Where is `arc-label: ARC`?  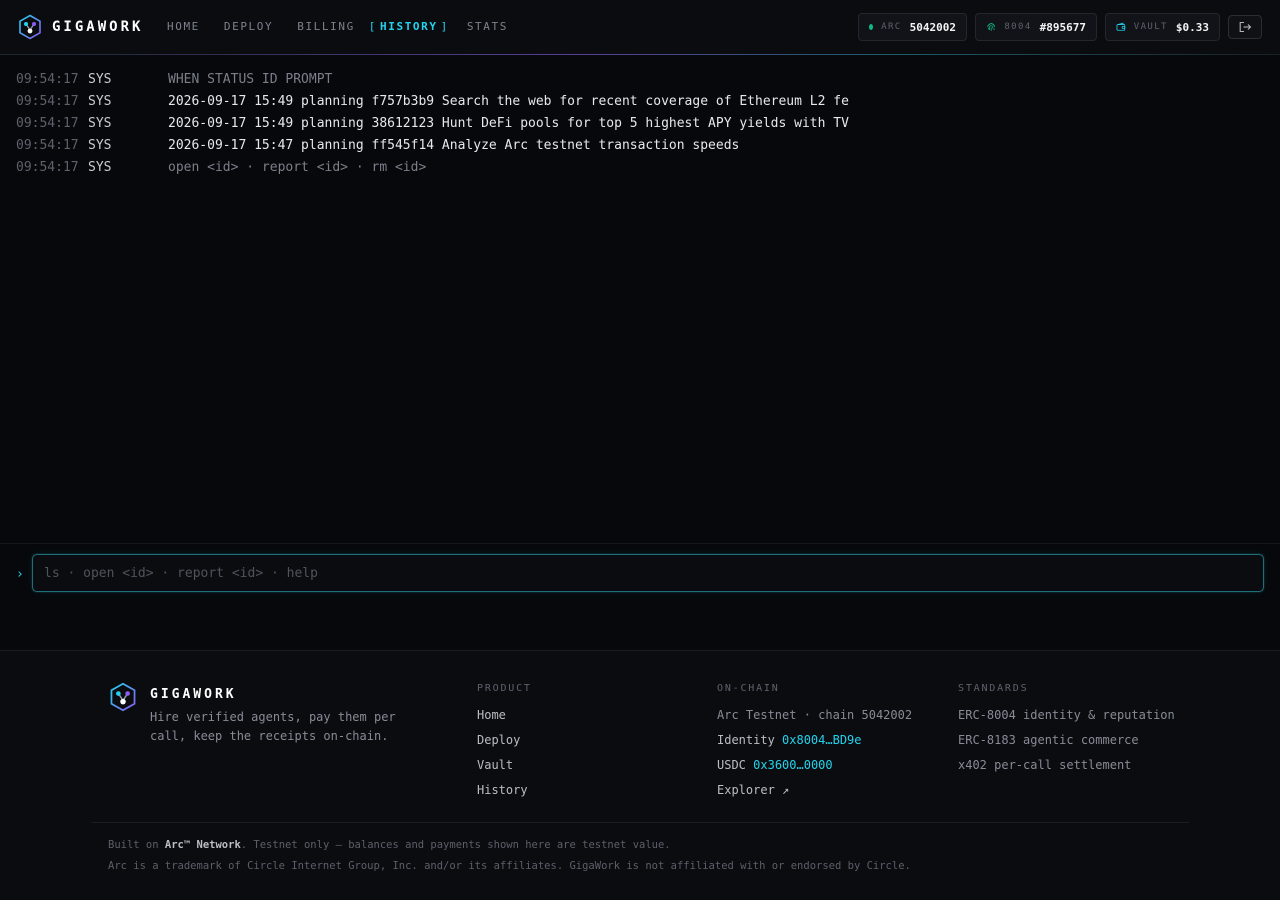 arc-label: ARC is located at coordinates (891, 27).